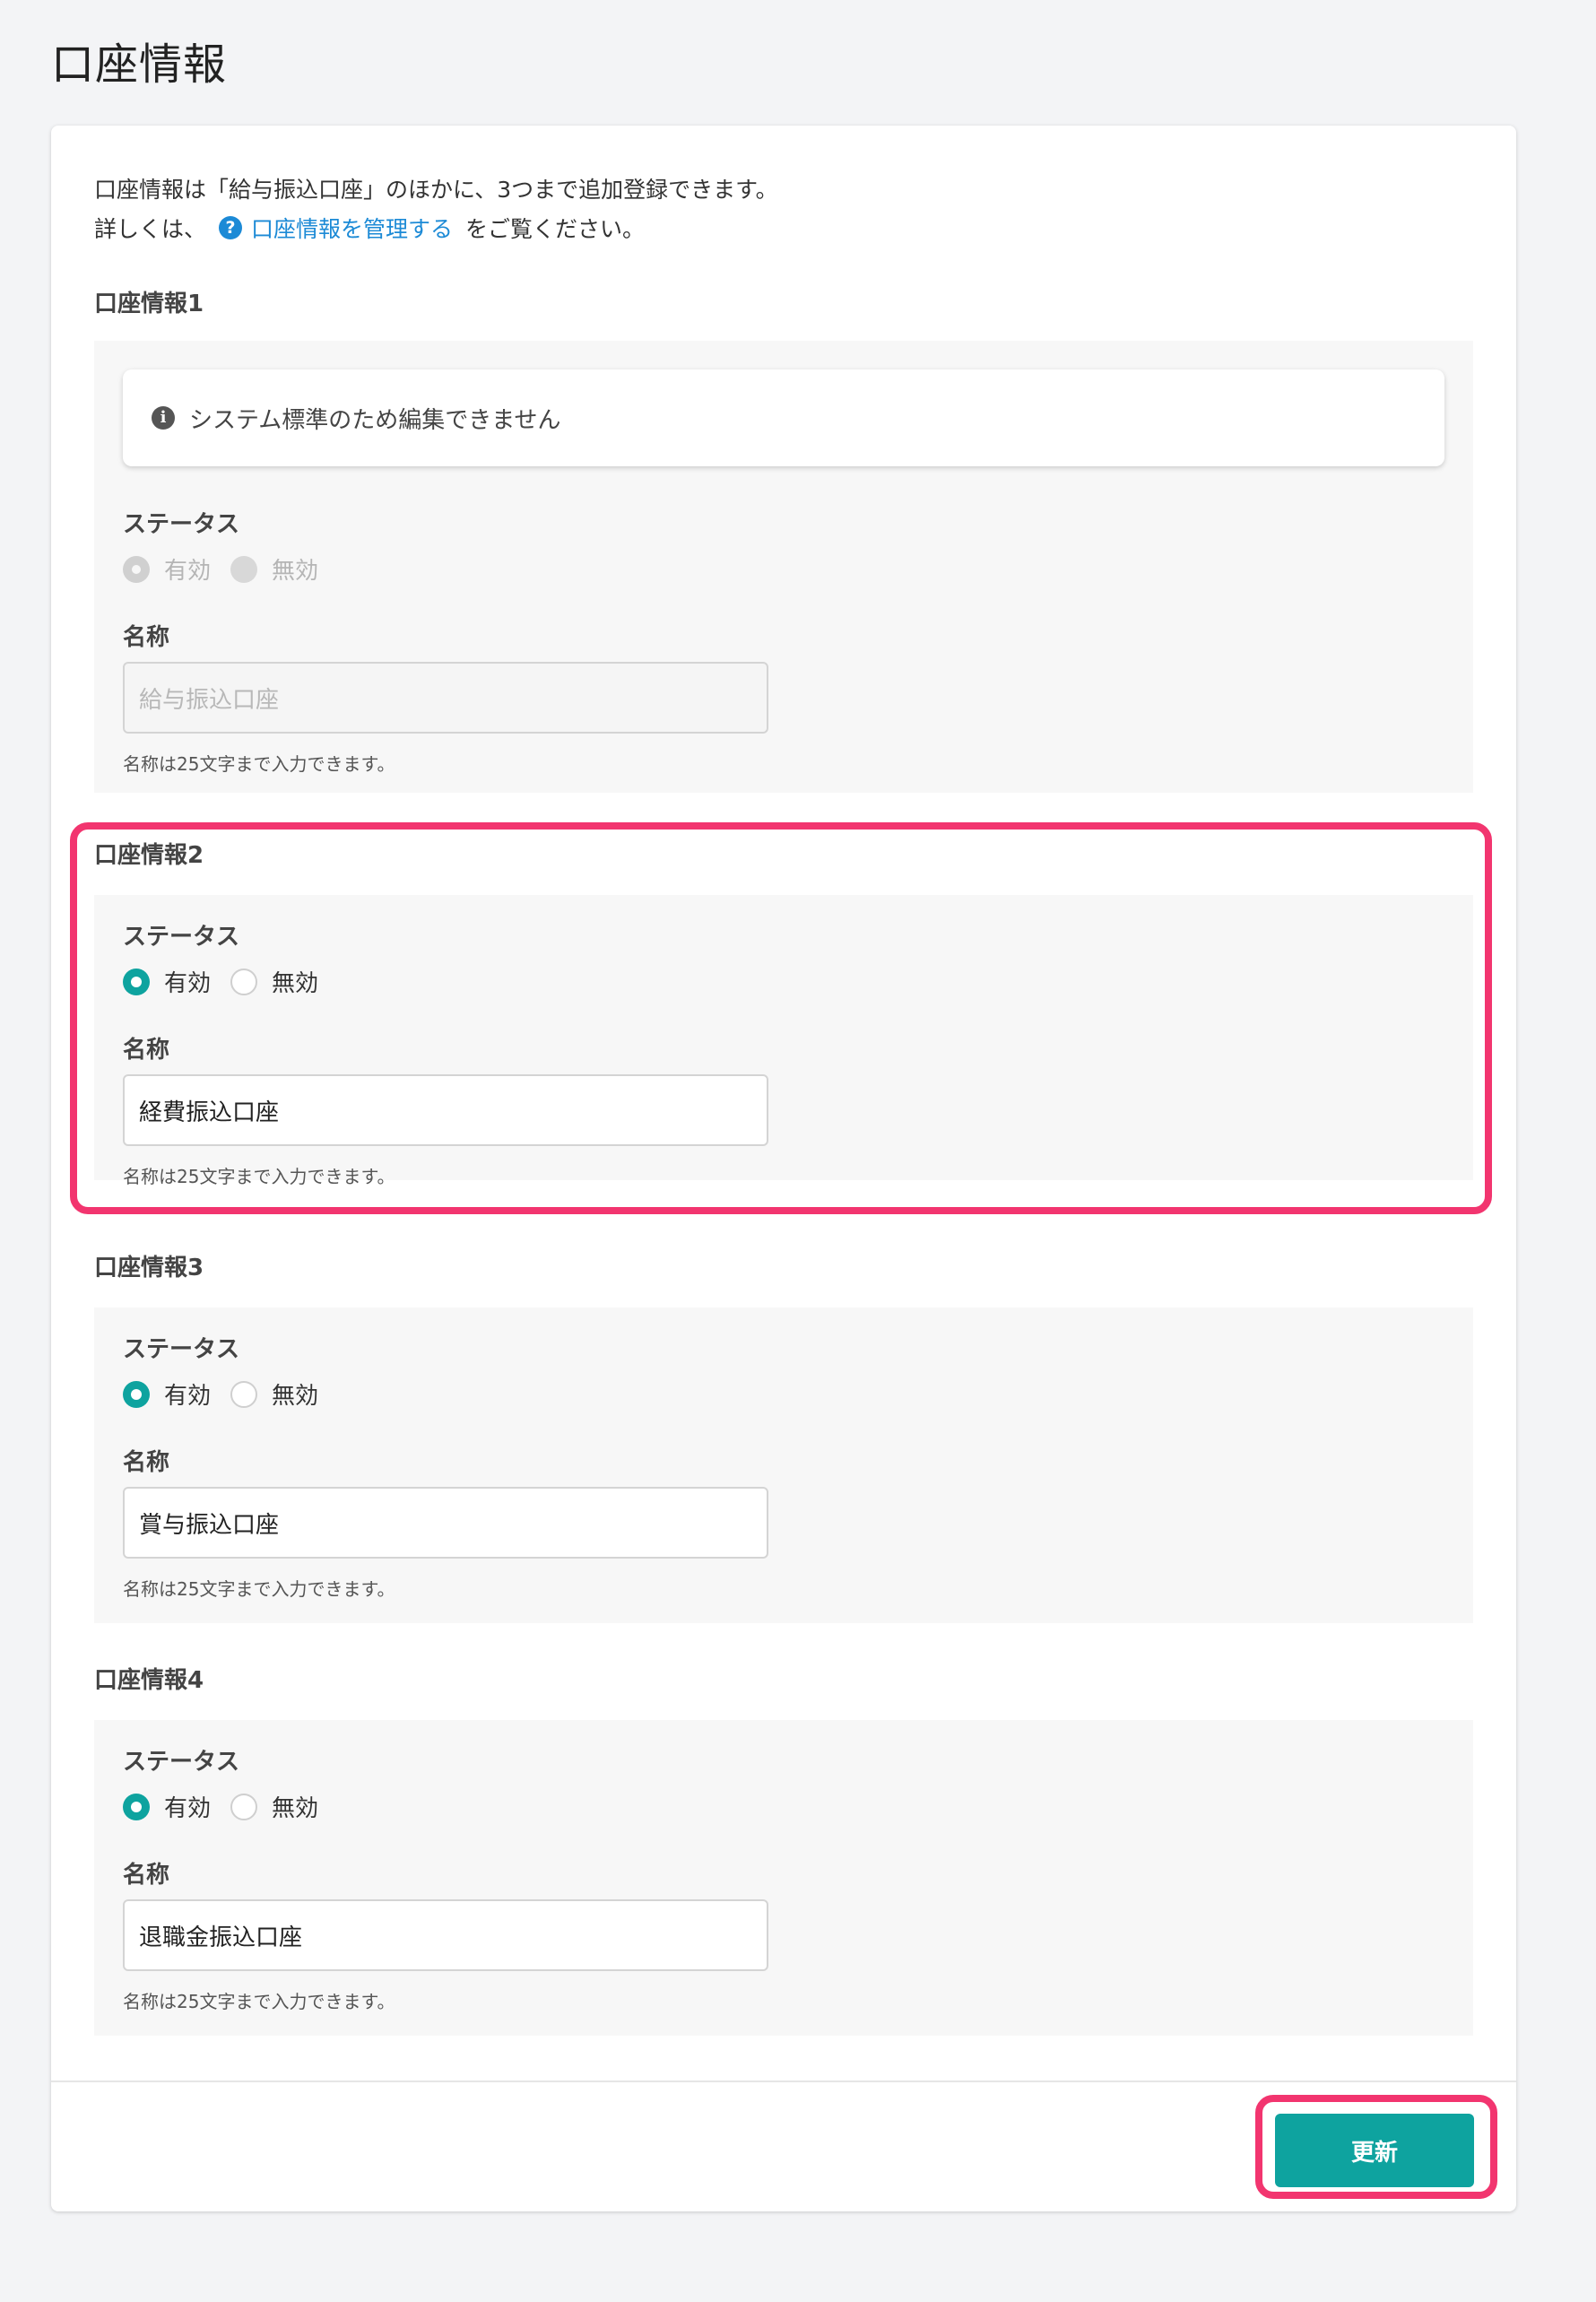 The height and width of the screenshot is (2302, 1596). What do you see at coordinates (445, 1110) in the screenshot?
I see `account-2-name-input` at bounding box center [445, 1110].